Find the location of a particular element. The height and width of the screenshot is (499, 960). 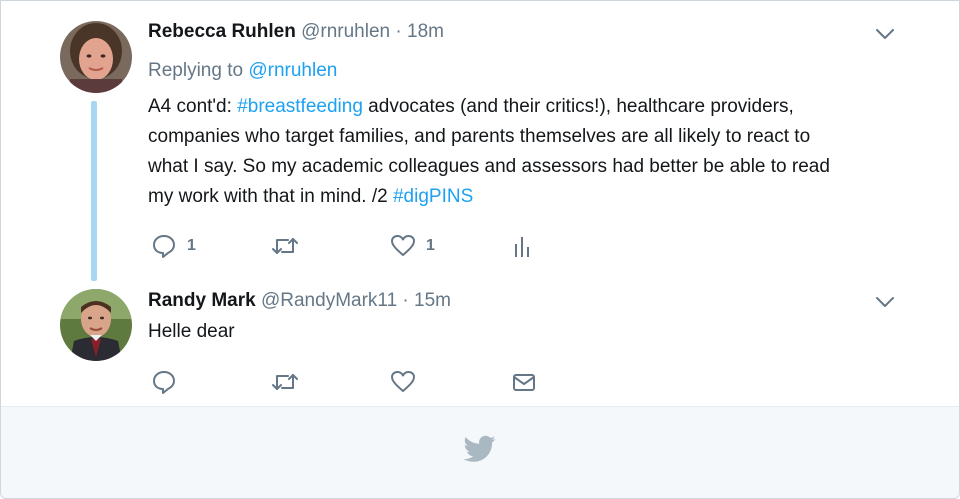

tweet-actions is located at coordinates (348, 382).